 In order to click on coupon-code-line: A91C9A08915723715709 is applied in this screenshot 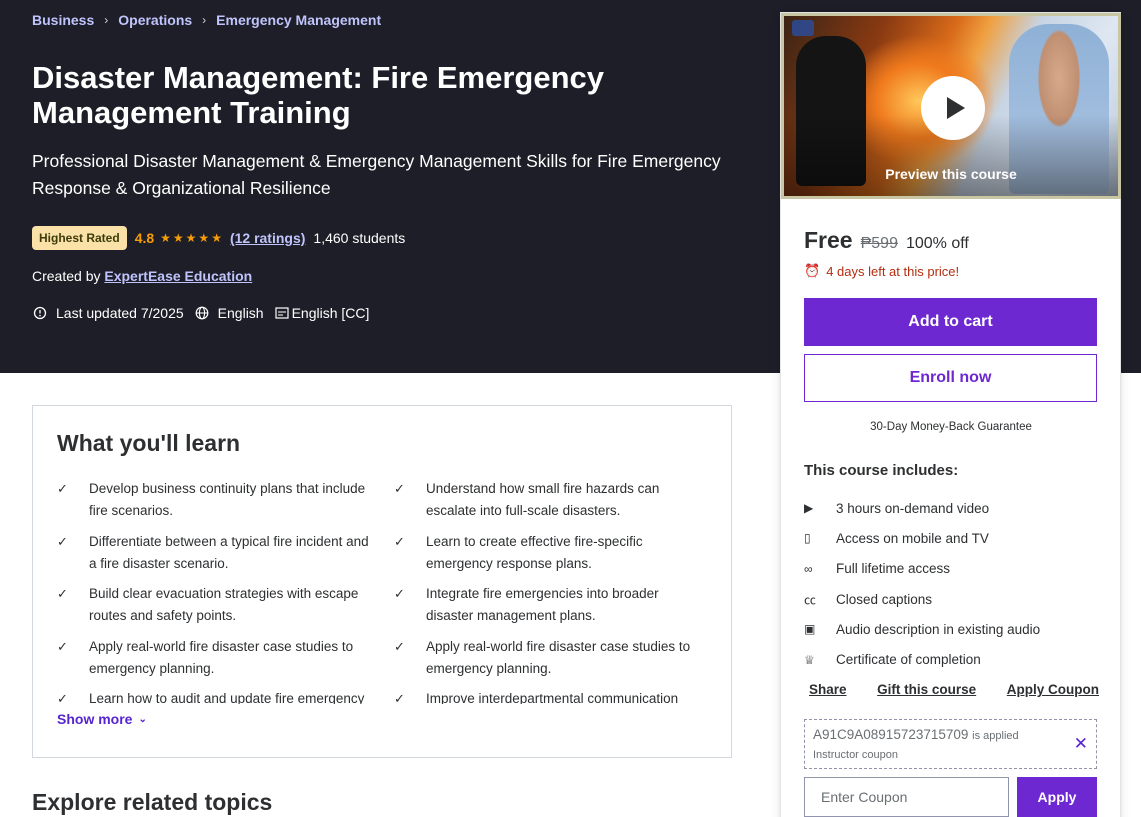, I will do `click(916, 734)`.